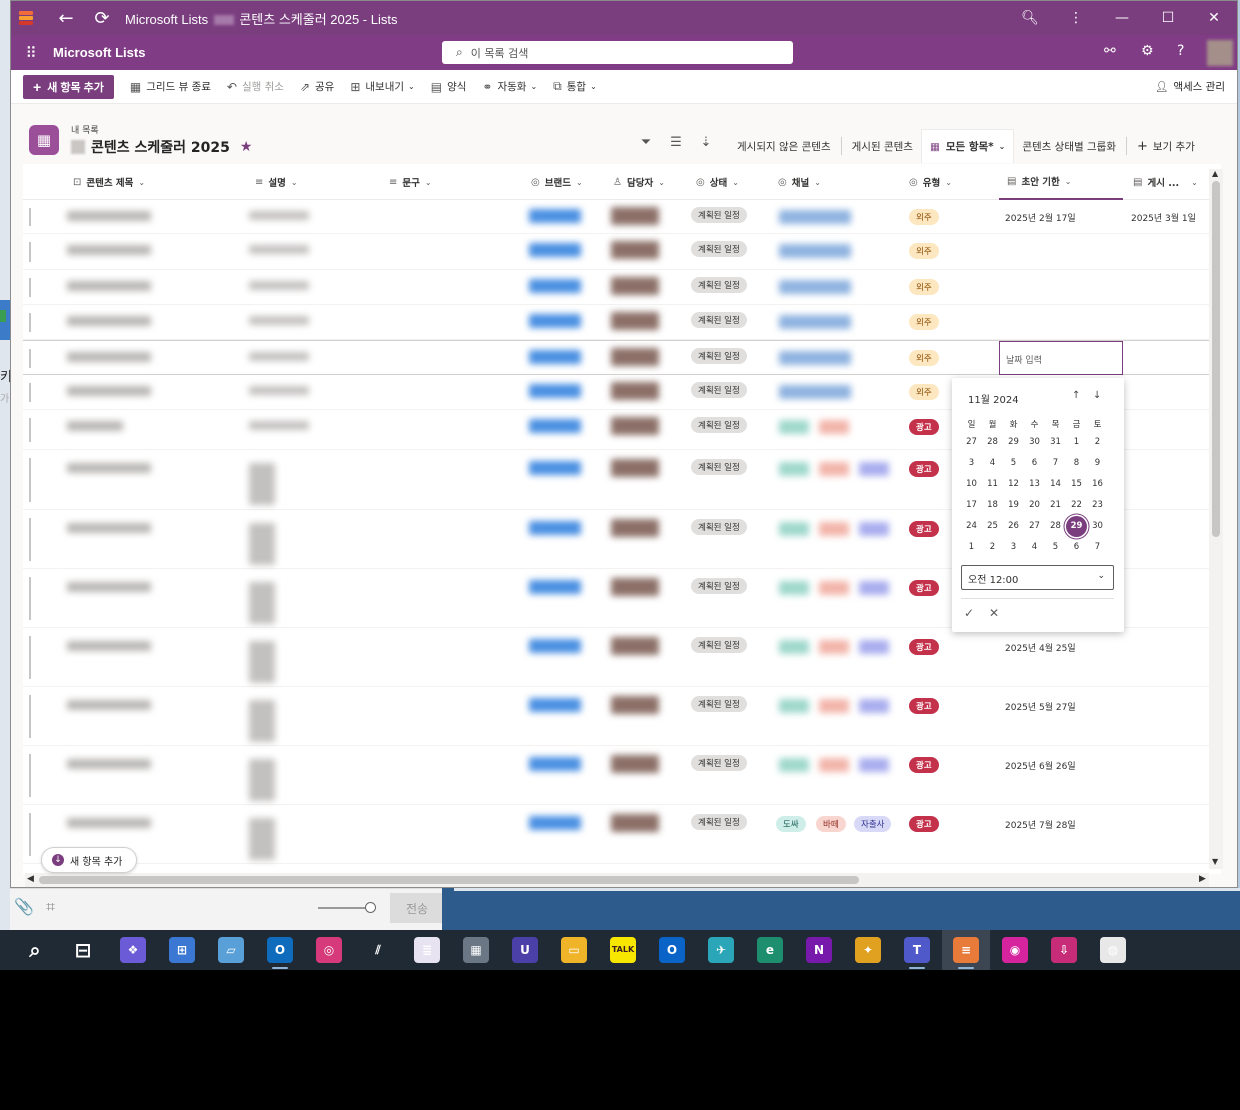  What do you see at coordinates (1097, 484) in the screenshot?
I see `calendar-day: 16` at bounding box center [1097, 484].